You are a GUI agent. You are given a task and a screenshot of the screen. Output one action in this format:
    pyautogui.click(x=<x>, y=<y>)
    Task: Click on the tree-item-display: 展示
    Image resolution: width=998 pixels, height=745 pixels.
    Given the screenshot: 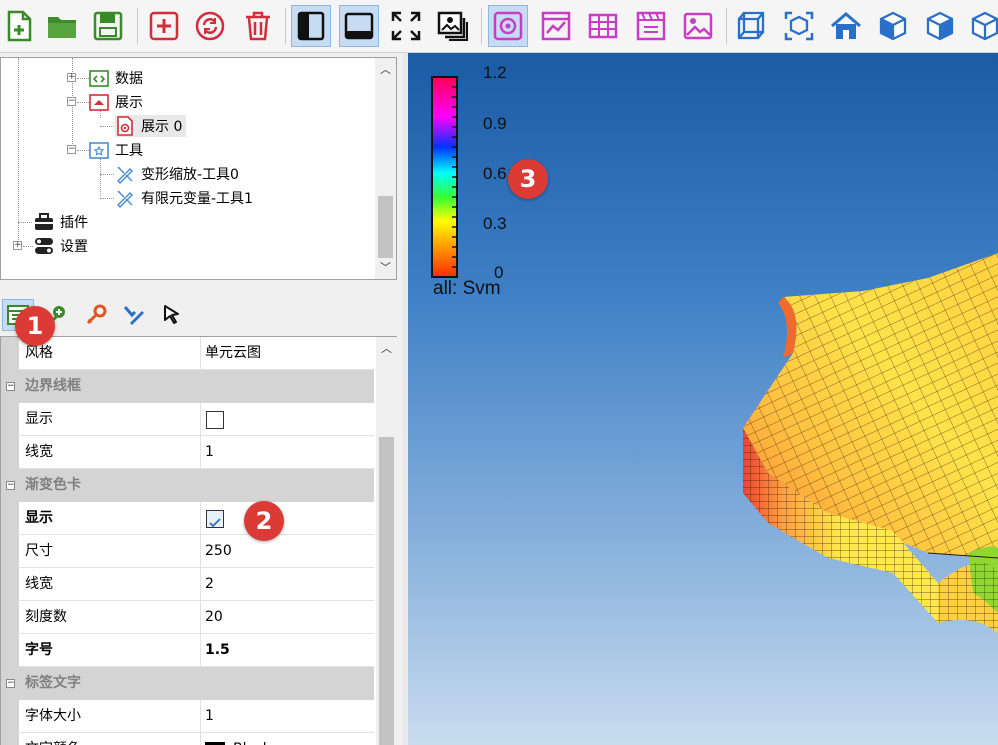 What is the action you would take?
    pyautogui.click(x=116, y=102)
    